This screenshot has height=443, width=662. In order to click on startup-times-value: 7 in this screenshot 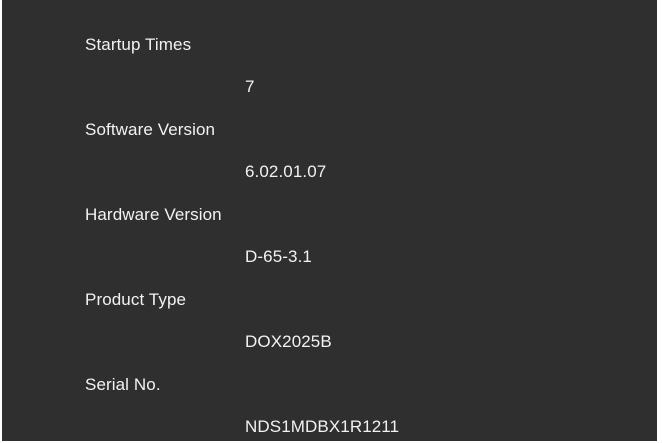, I will do `click(250, 86)`.